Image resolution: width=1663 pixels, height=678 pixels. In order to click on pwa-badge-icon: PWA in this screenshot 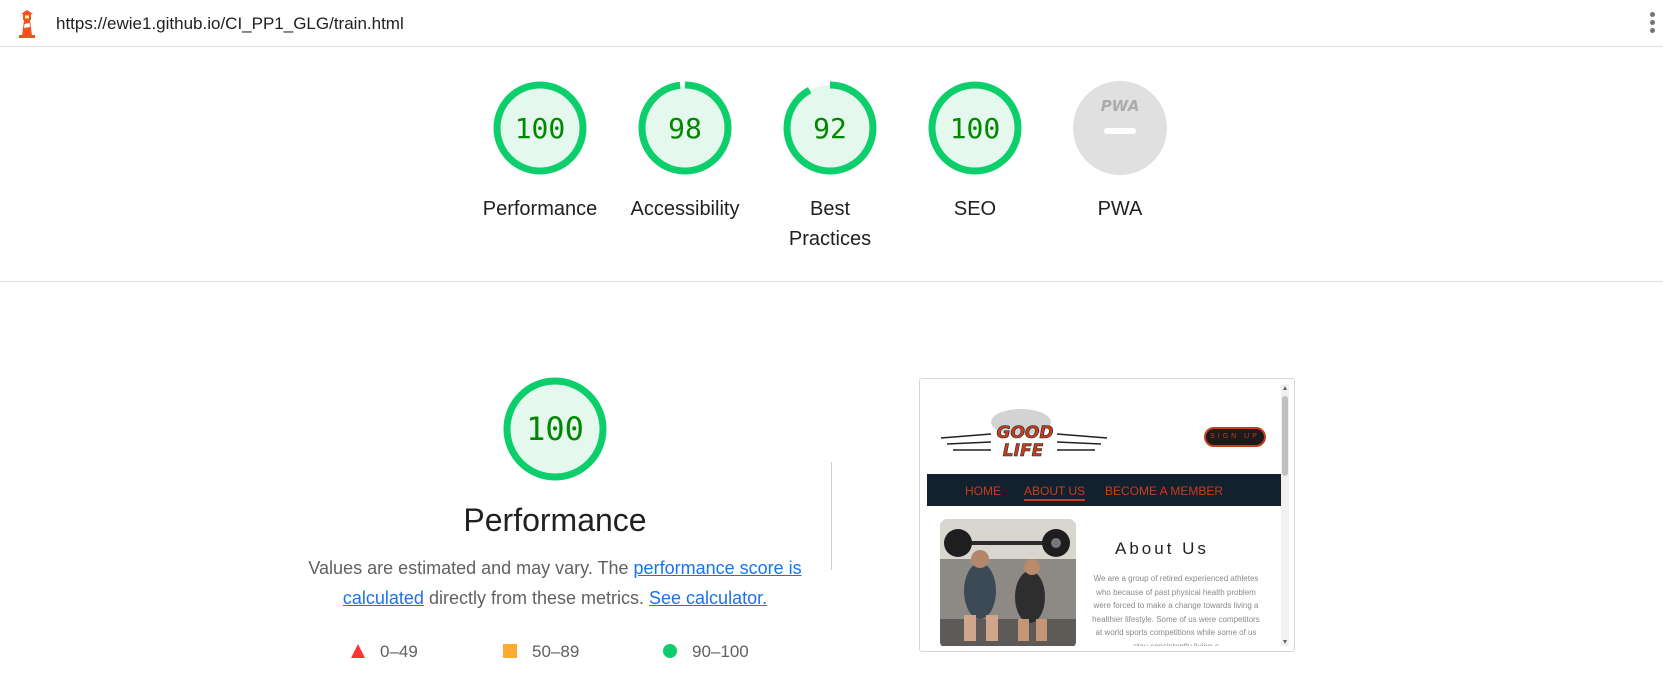, I will do `click(1120, 128)`.